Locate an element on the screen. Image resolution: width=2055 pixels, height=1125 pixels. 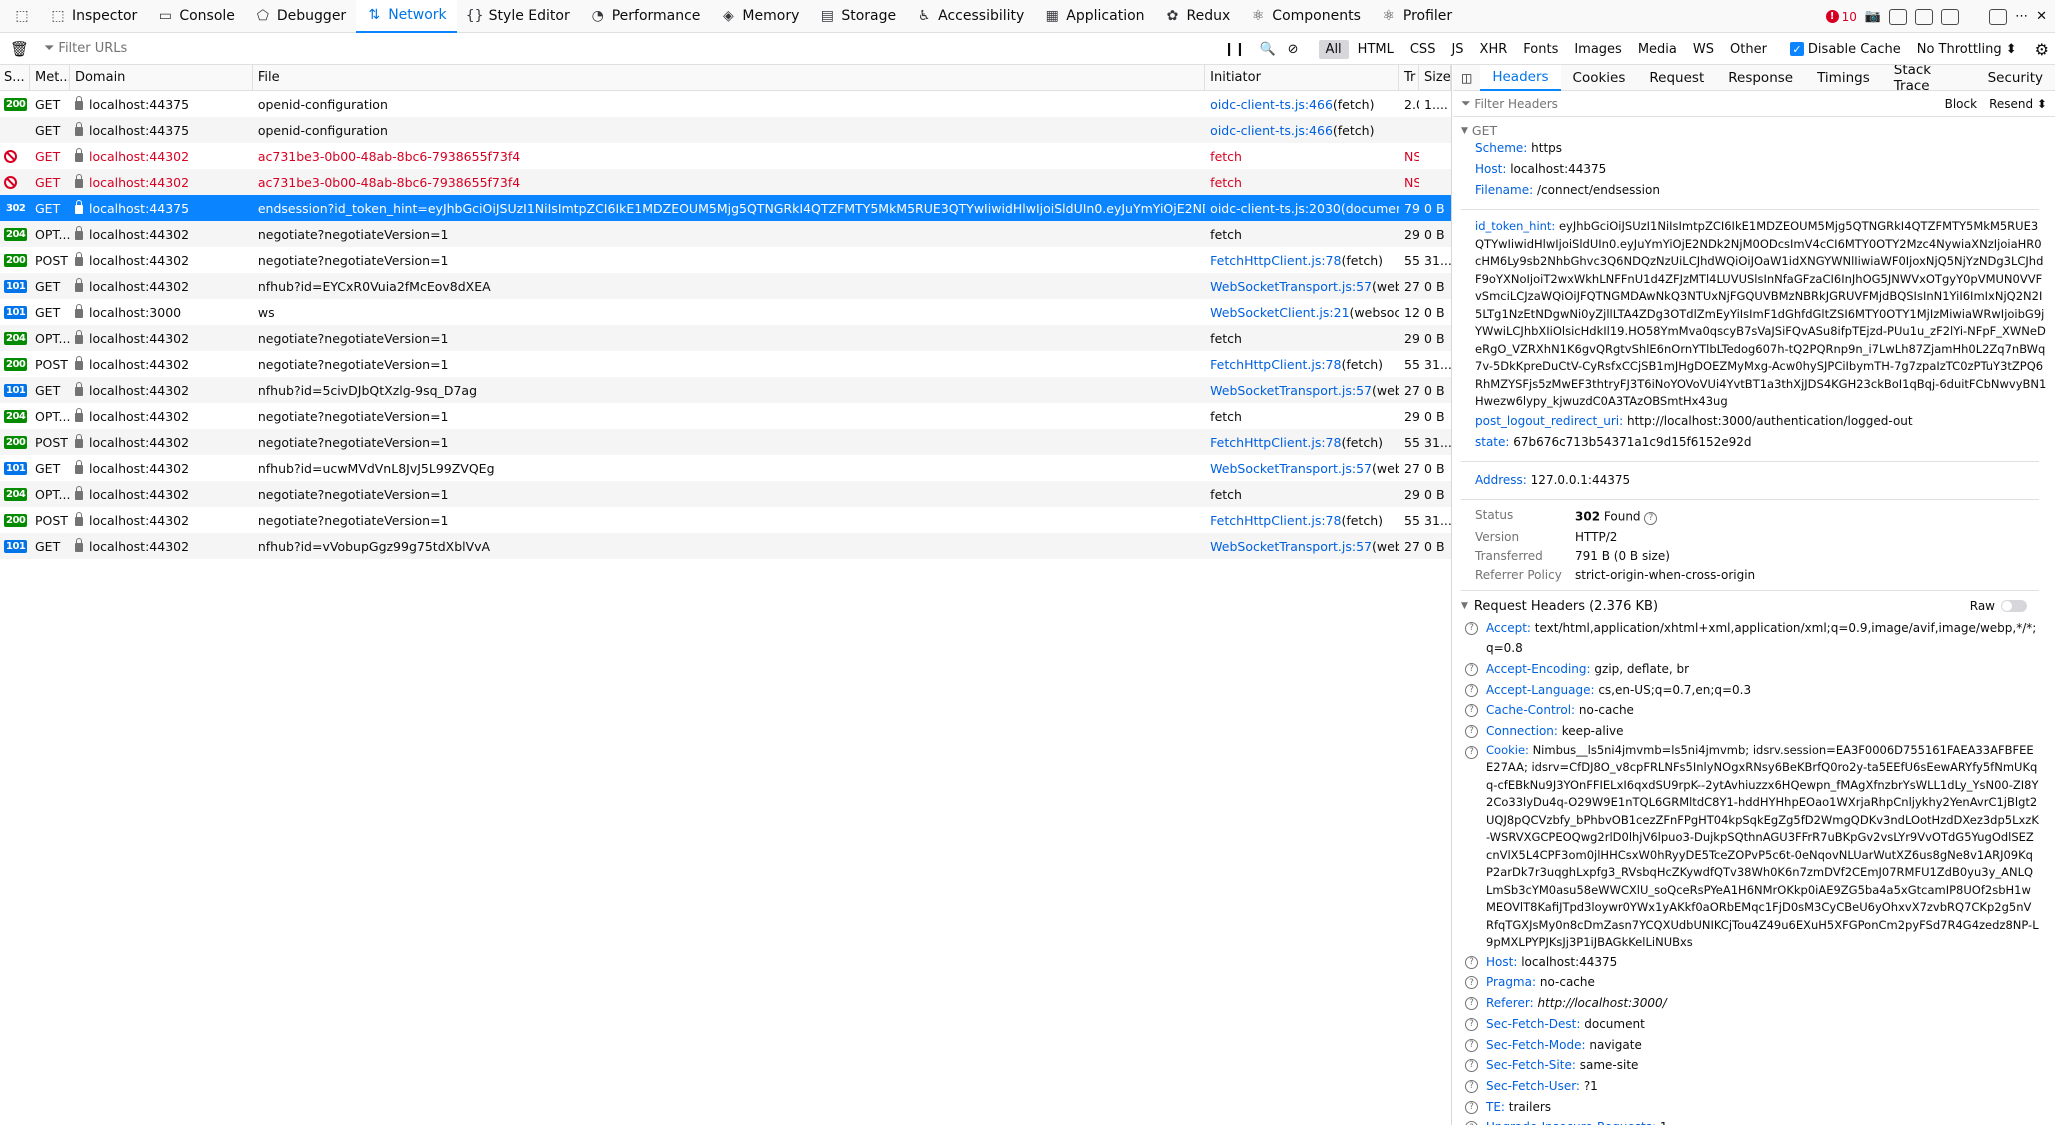
tab-response: Response is located at coordinates (1760, 78).